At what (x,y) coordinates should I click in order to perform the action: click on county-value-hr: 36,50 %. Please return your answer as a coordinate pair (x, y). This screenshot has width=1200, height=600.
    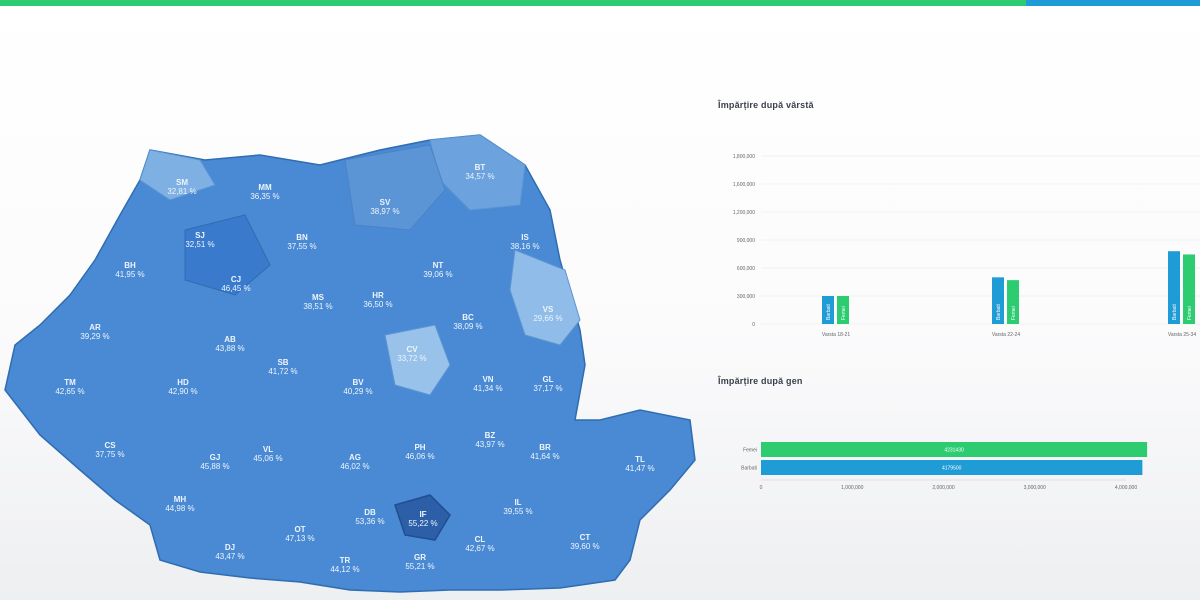
    Looking at the image, I should click on (377, 304).